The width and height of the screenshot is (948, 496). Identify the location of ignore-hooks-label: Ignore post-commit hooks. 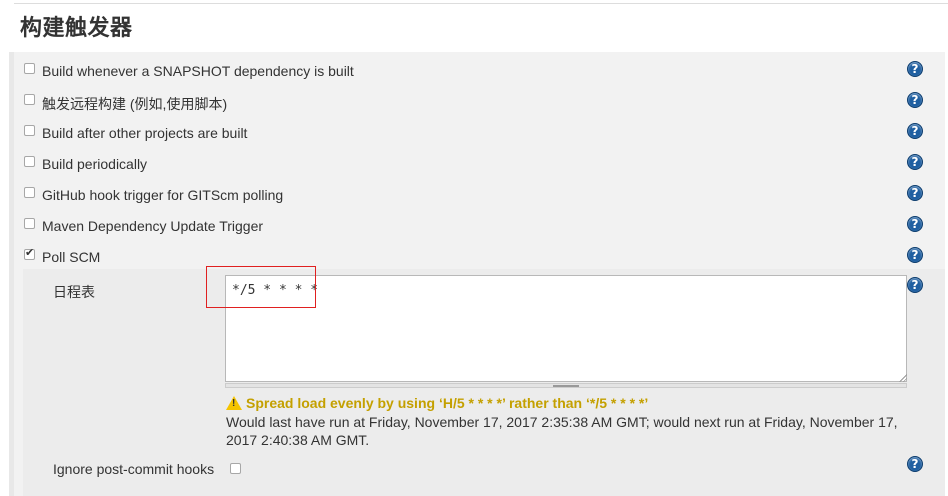
(133, 469).